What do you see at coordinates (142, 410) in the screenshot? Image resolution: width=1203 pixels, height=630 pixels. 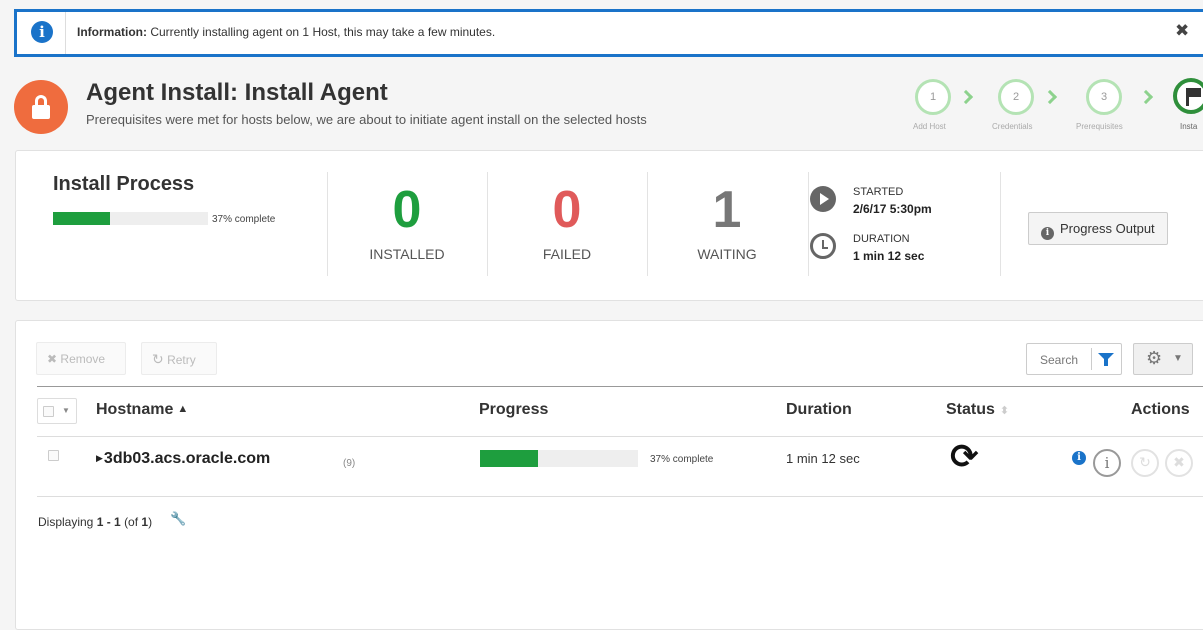 I see `column-header-hostname: Hostname ▲` at bounding box center [142, 410].